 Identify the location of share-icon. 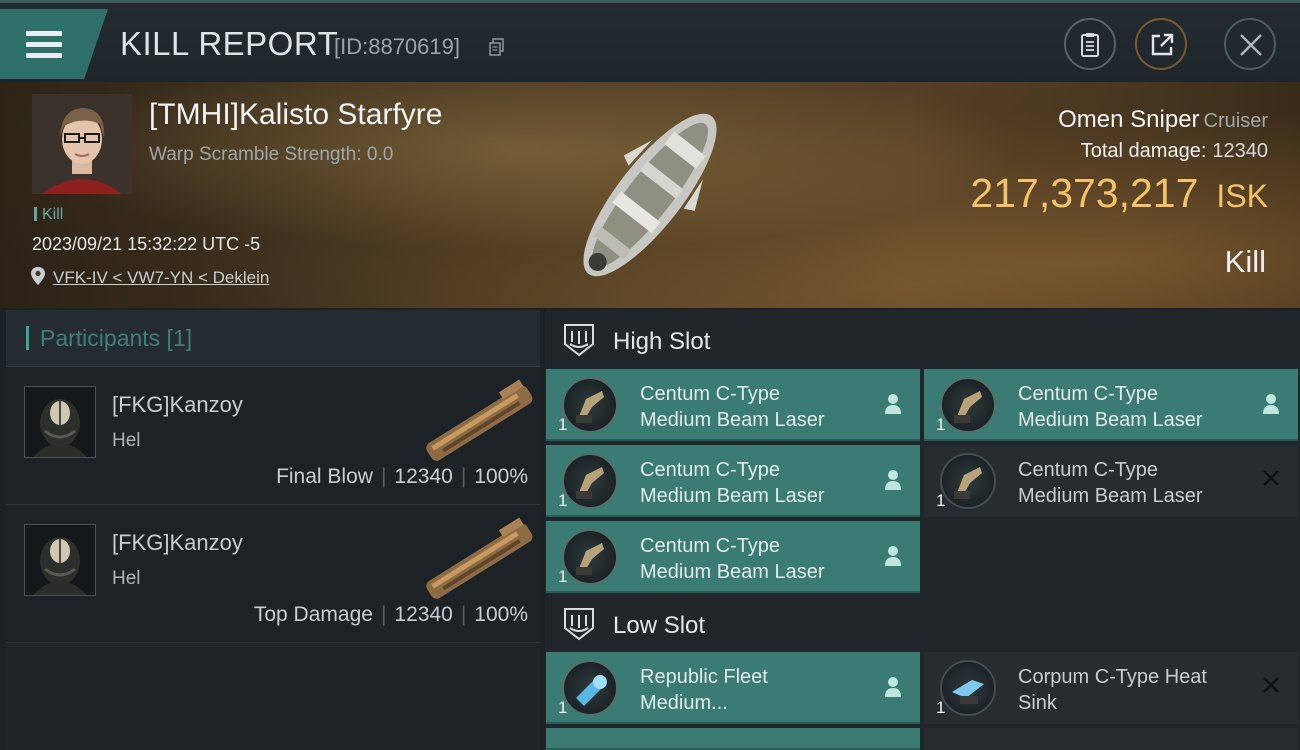
(1162, 44).